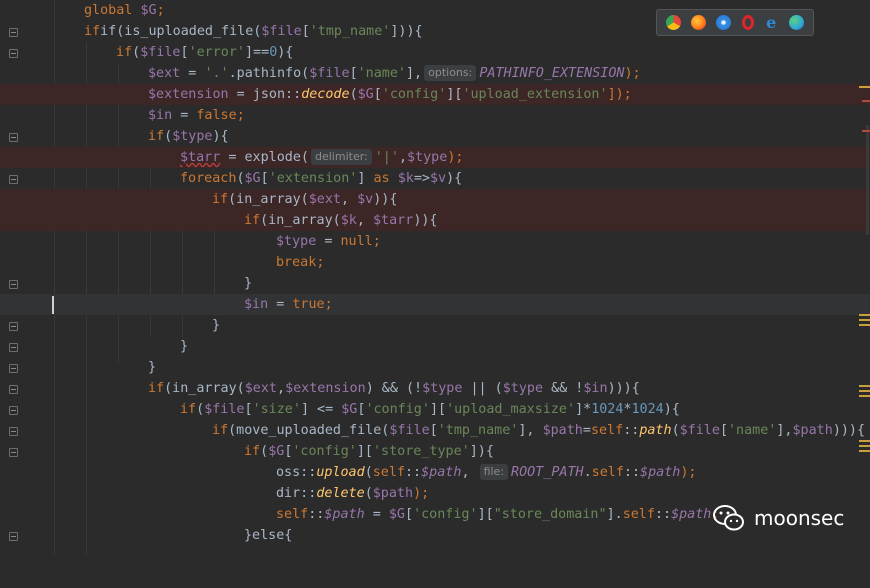 The image size is (870, 588). I want to click on param-hint: file:, so click(494, 472).